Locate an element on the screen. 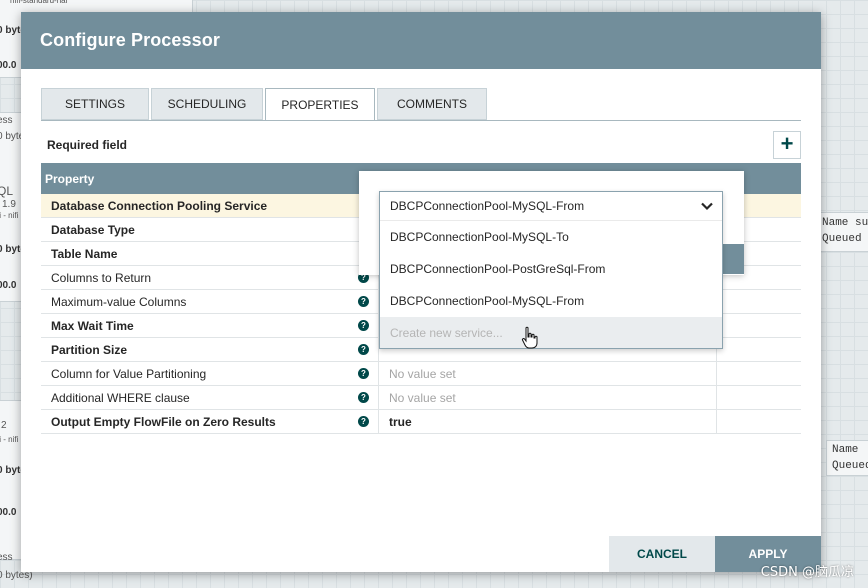  property-name-label: Maximum-value Columns is located at coordinates (119, 301).